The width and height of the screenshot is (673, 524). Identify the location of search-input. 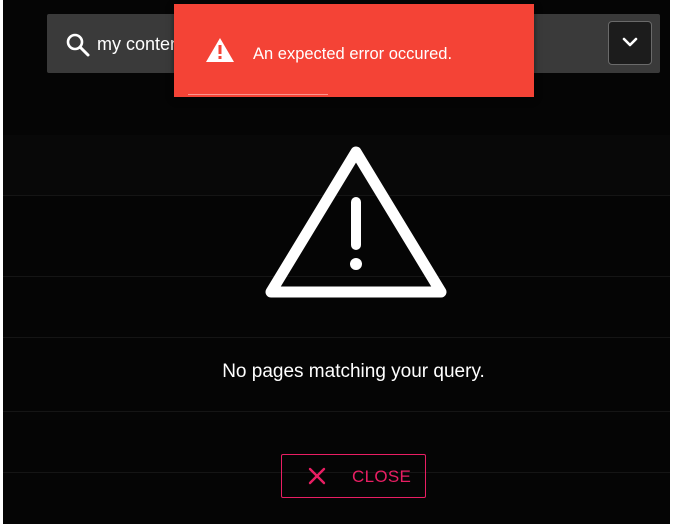
(137, 44).